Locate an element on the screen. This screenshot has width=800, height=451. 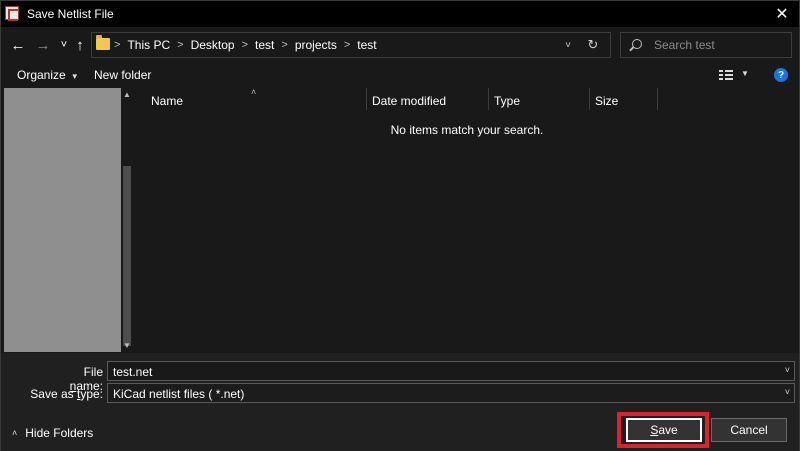
command-bar: Organize ▼ New folder ▼ ? is located at coordinates (400, 75).